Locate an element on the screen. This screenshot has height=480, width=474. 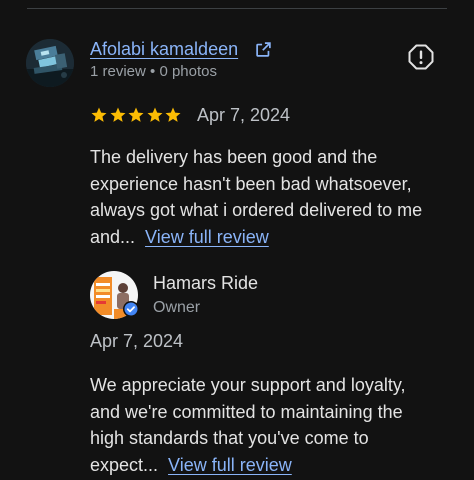
review-text-line: experience hasn't been bad whatsoever, is located at coordinates (251, 183).